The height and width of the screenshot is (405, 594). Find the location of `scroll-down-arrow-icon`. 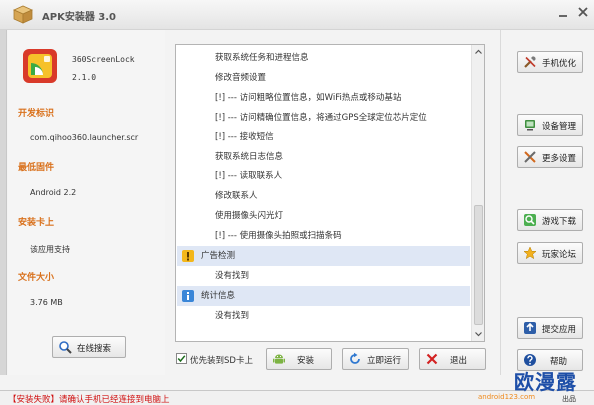

scroll-down-arrow-icon is located at coordinates (478, 334).